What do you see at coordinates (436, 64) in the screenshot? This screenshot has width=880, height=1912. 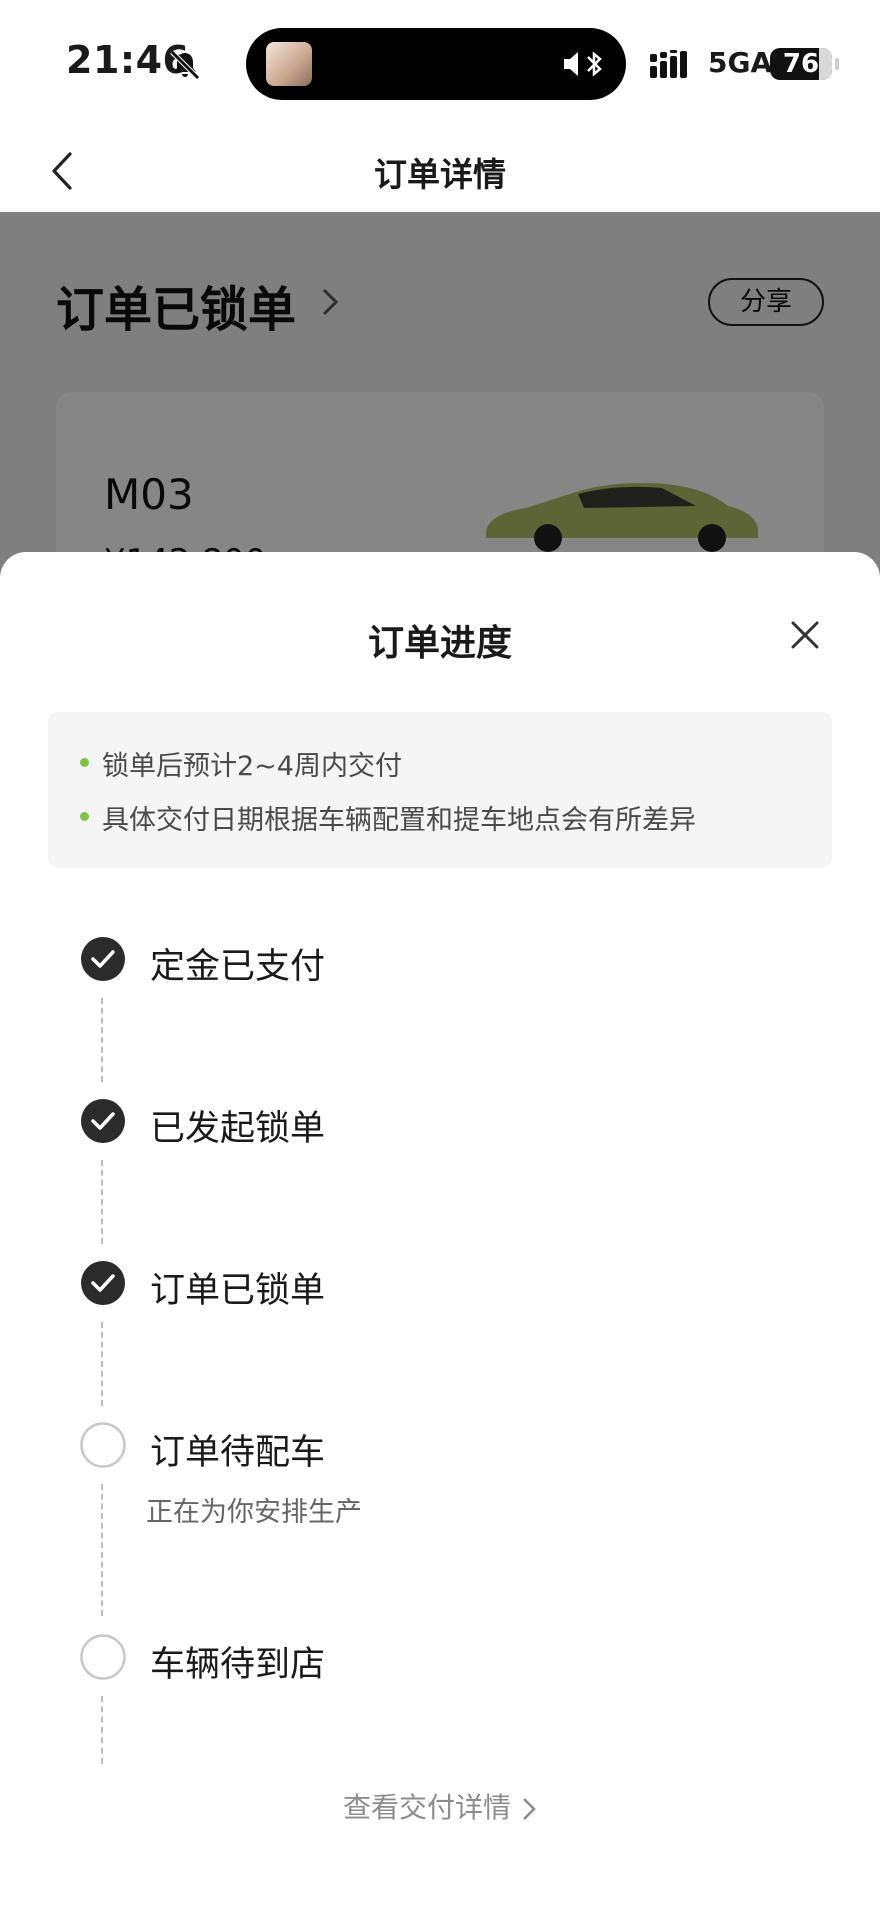 I see `dynamic-island` at bounding box center [436, 64].